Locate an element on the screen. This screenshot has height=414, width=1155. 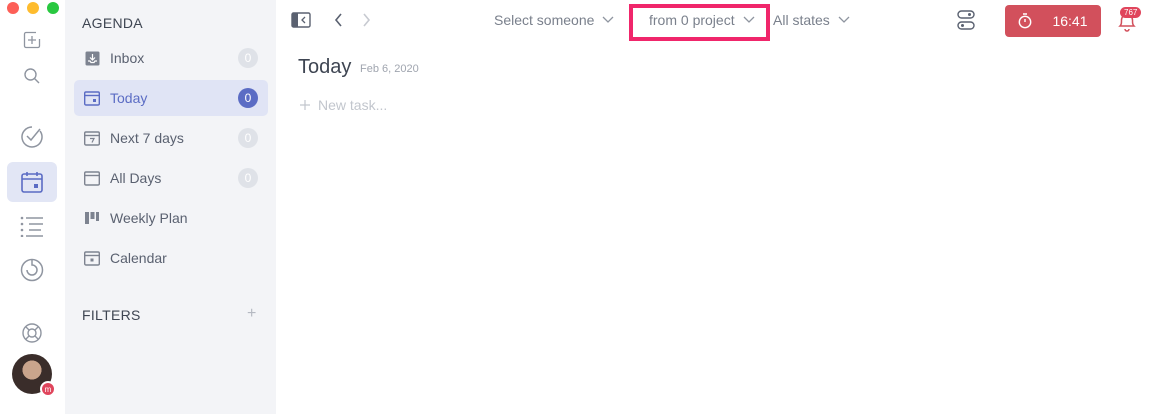
list-icon is located at coordinates (32, 226).